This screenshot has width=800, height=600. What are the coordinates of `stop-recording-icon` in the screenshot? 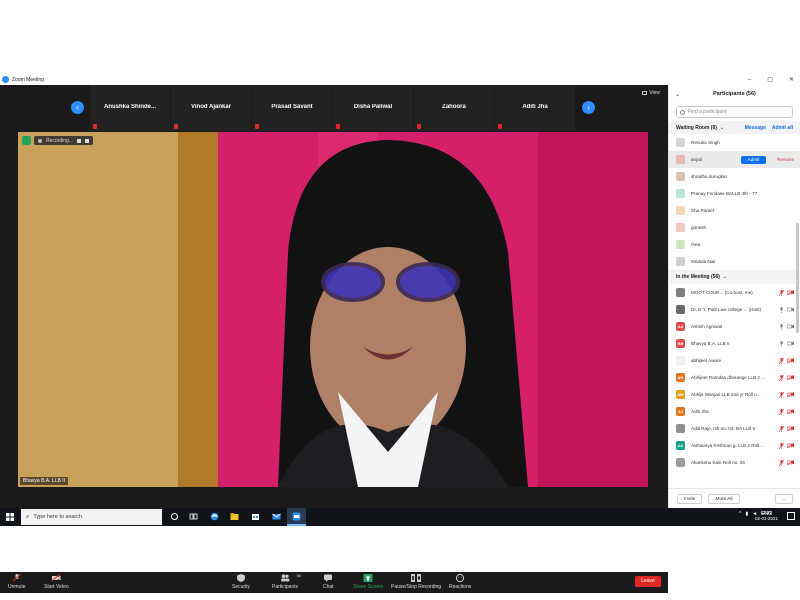 It's located at (86, 140).